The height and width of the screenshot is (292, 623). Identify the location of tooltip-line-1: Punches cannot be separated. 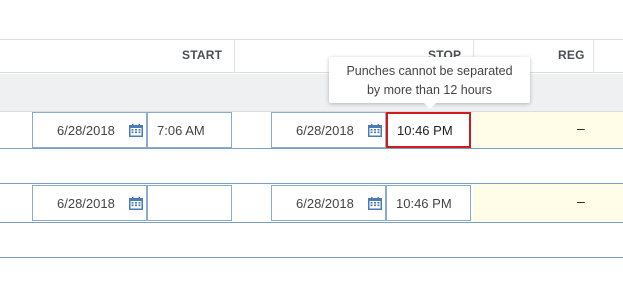
(429, 71).